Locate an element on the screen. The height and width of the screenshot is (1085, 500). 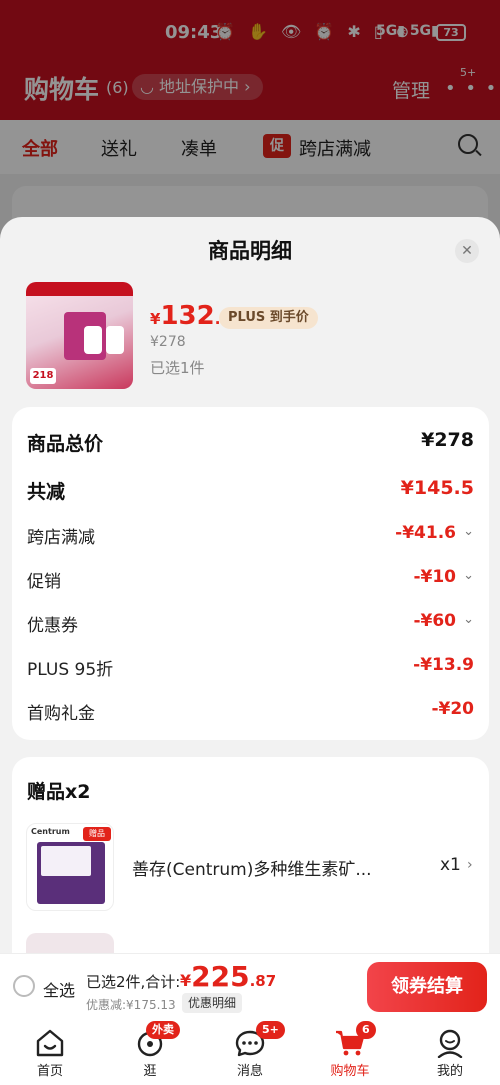
breakdown-row-coupon: 优惠券 -¥60 ⌄ is located at coordinates (250, 622).